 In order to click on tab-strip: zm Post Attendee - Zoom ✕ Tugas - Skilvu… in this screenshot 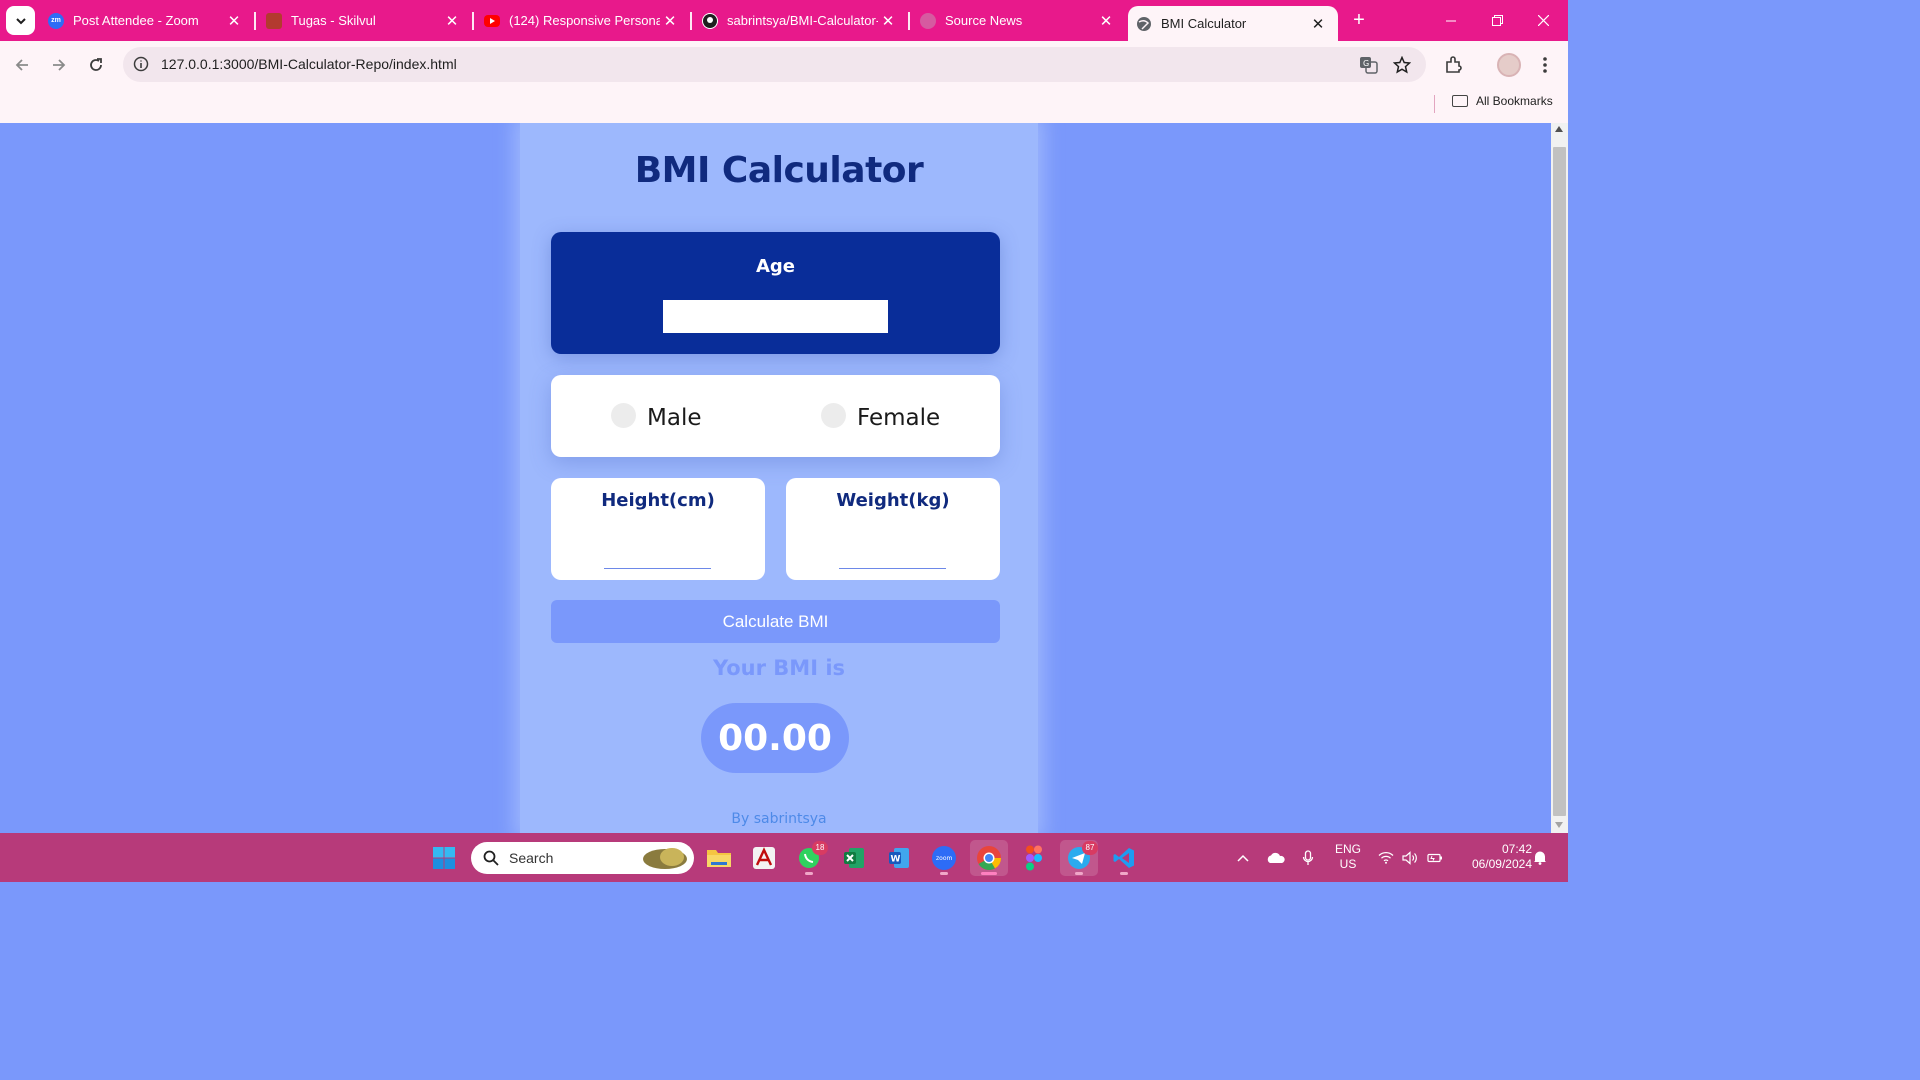, I will do `click(784, 20)`.